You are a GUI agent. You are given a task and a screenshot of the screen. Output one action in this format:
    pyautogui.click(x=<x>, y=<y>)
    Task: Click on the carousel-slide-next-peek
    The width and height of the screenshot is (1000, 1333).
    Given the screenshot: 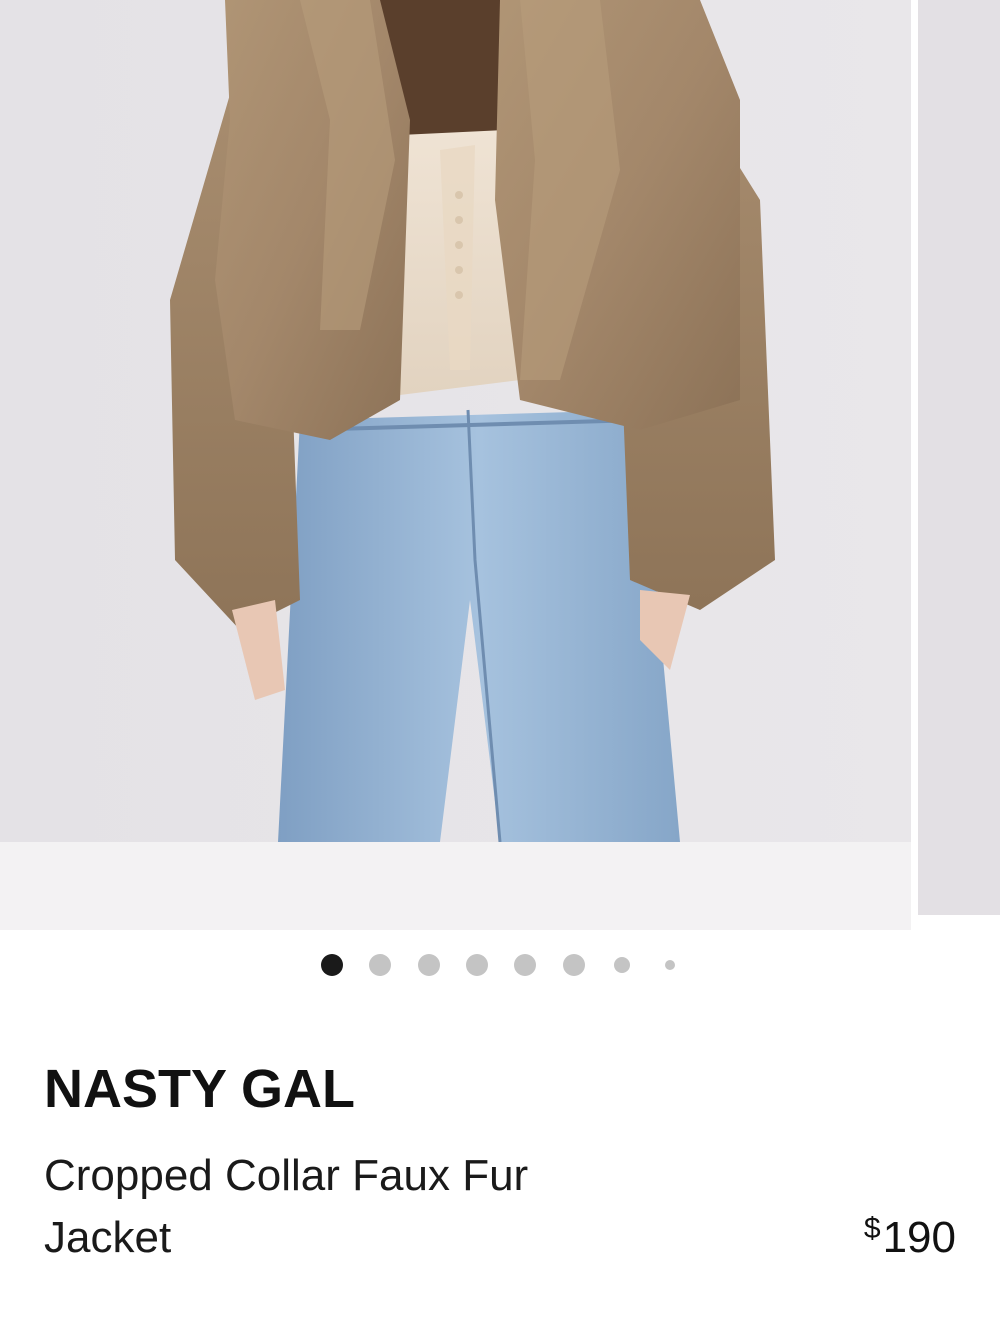 What is the action you would take?
    pyautogui.click(x=959, y=457)
    